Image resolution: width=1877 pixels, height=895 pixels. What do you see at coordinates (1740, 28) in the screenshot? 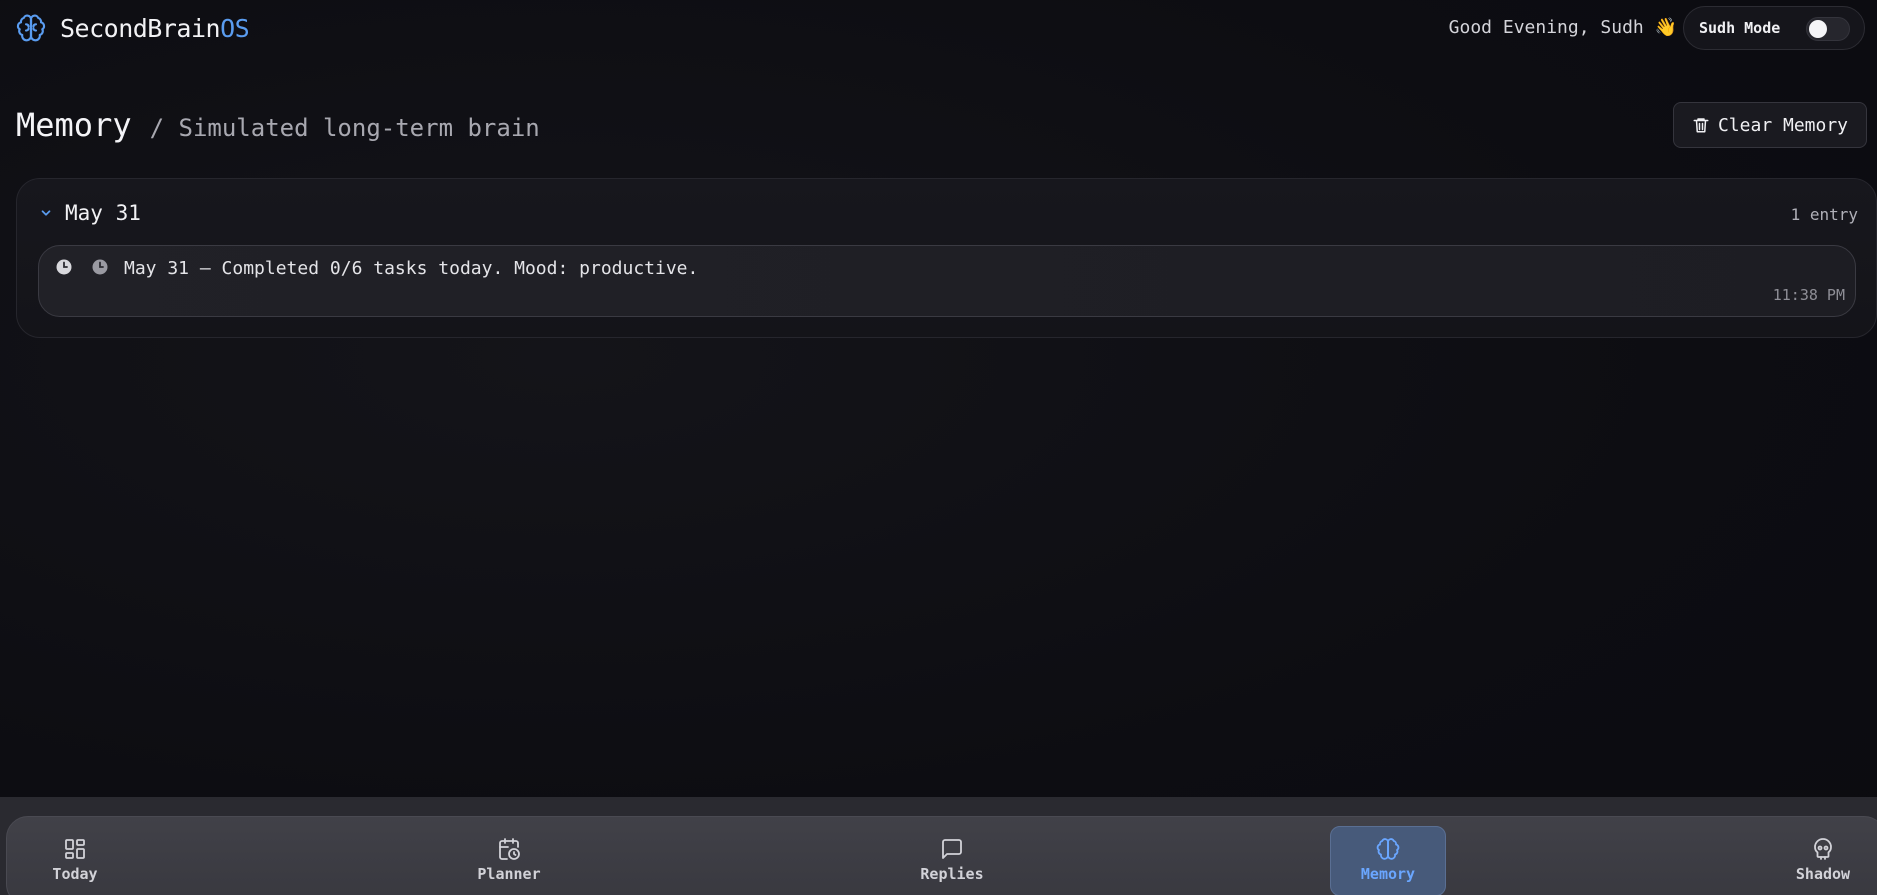
I see `mode-label: Sudh Mode` at bounding box center [1740, 28].